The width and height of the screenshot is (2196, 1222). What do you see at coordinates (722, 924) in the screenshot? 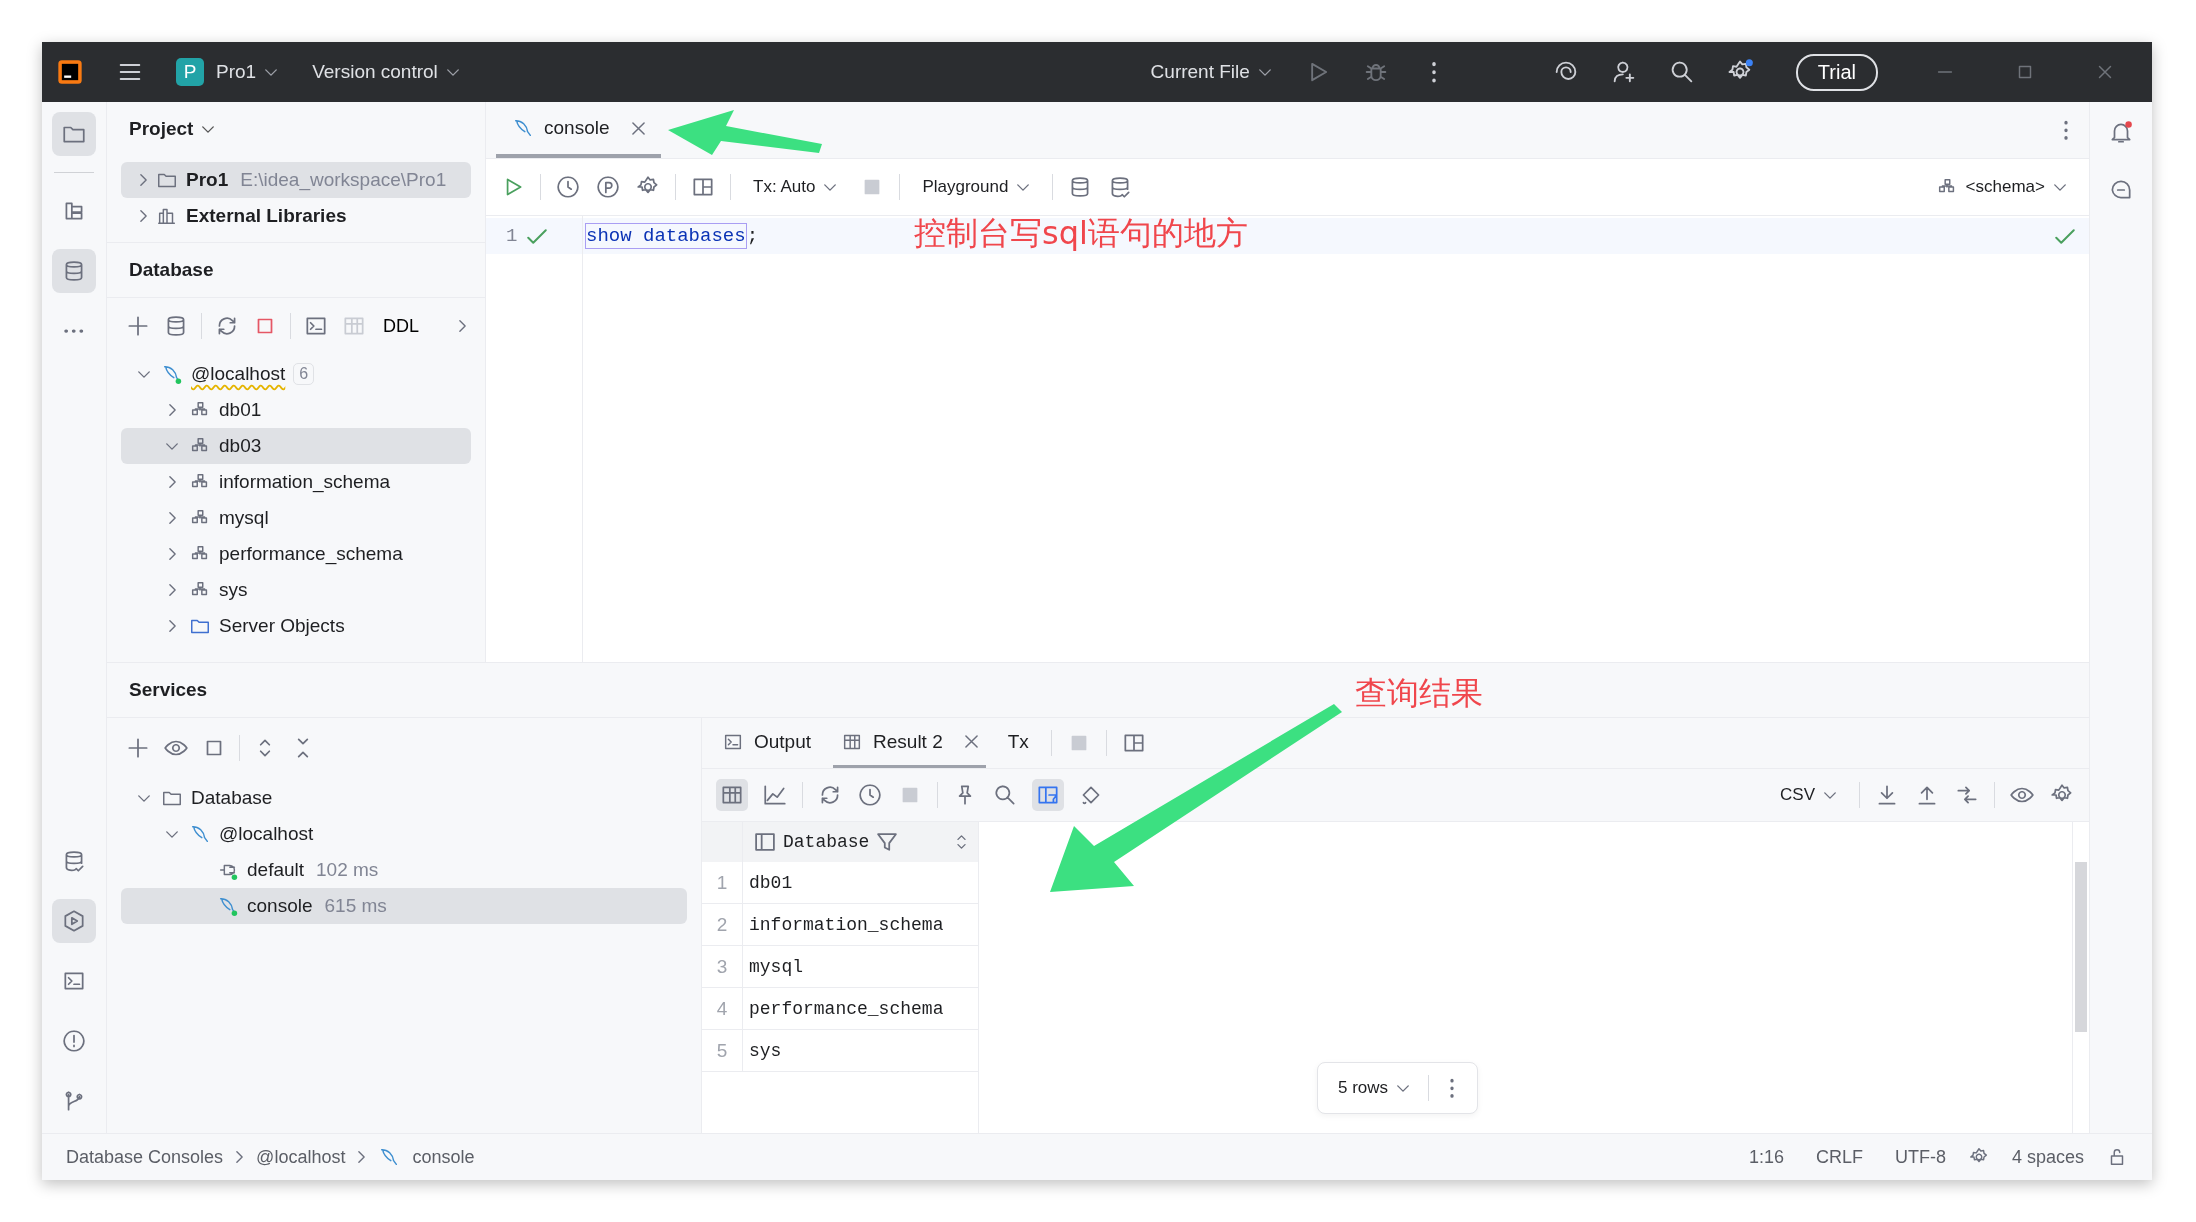
I see `row-number: 2` at bounding box center [722, 924].